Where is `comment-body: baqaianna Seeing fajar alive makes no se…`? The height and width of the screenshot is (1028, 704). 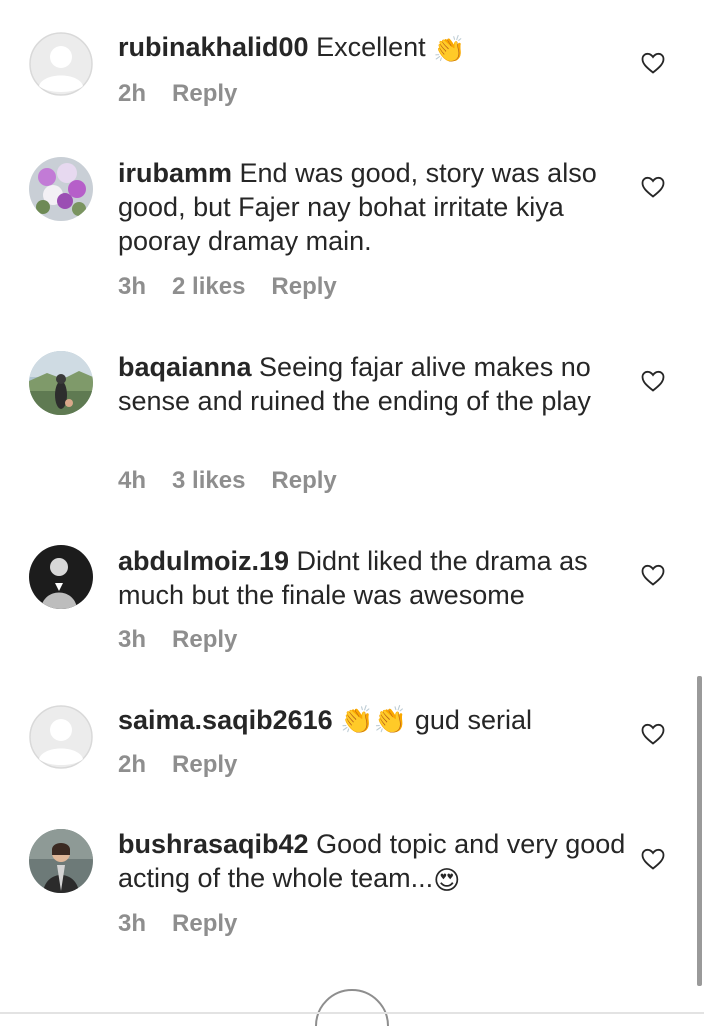
comment-body: baqaianna Seeing fajar alive makes no se… is located at coordinates (373, 384).